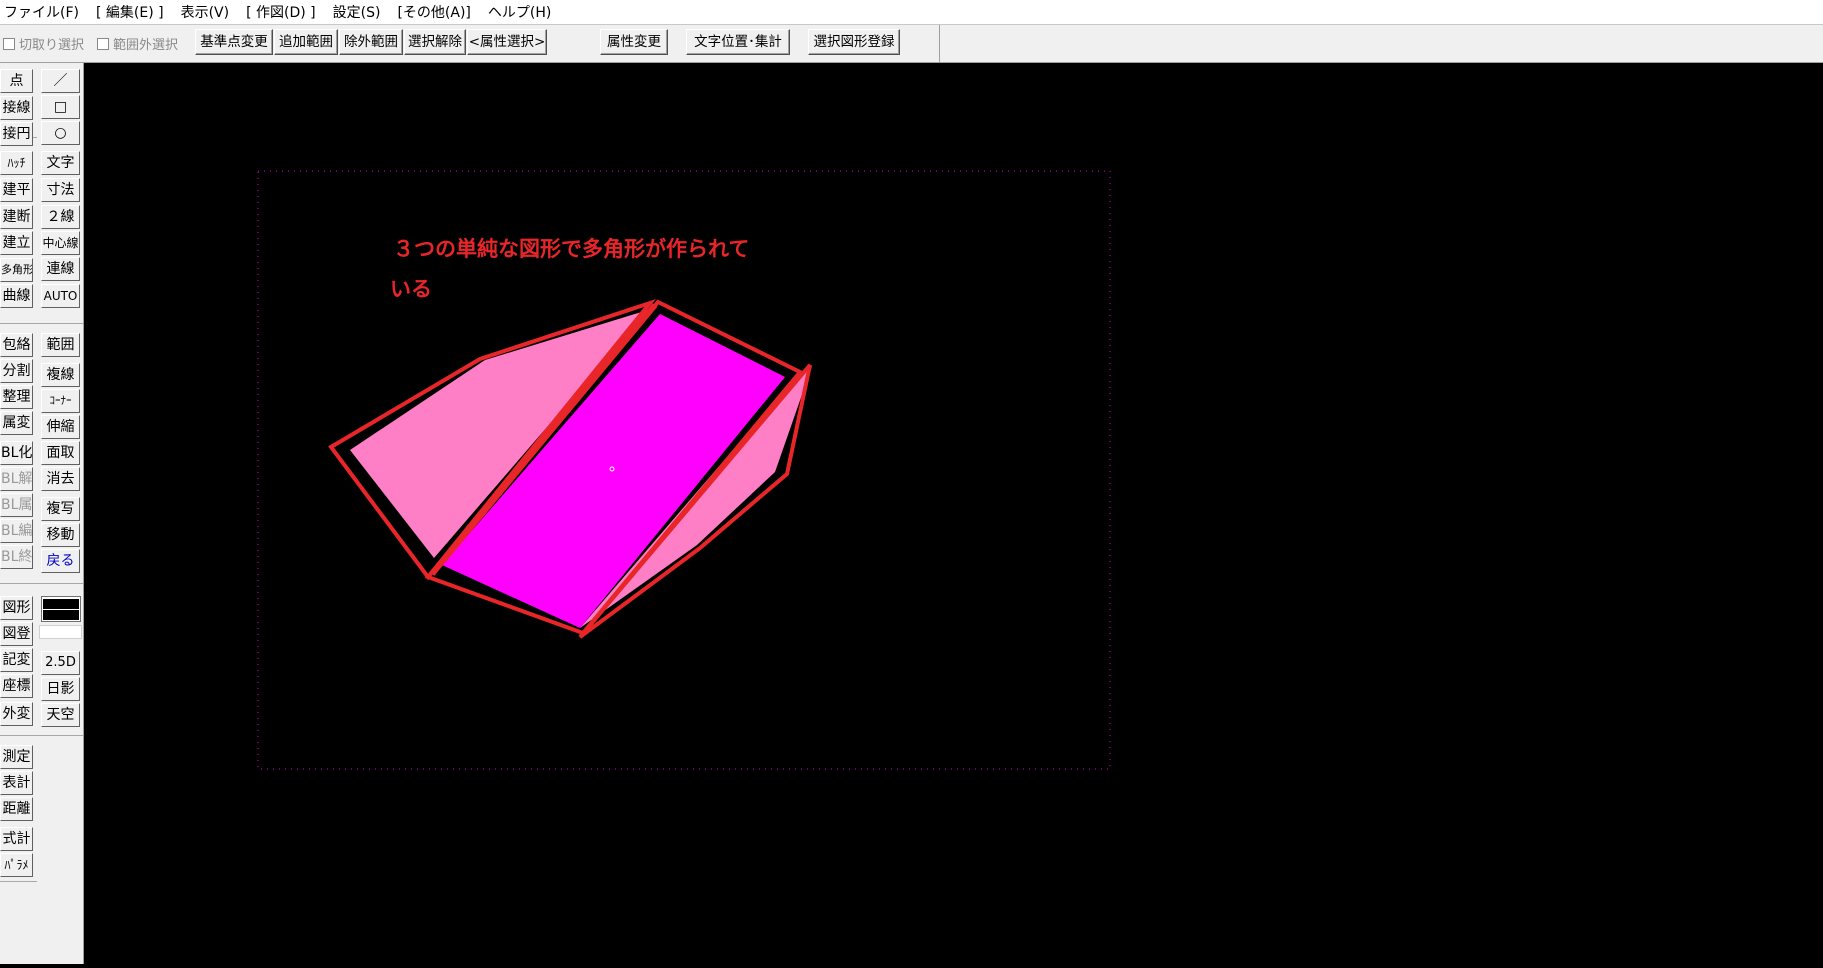 This screenshot has width=1823, height=968. I want to click on tool-corner: ｺｰﾅｰ, so click(60, 401).